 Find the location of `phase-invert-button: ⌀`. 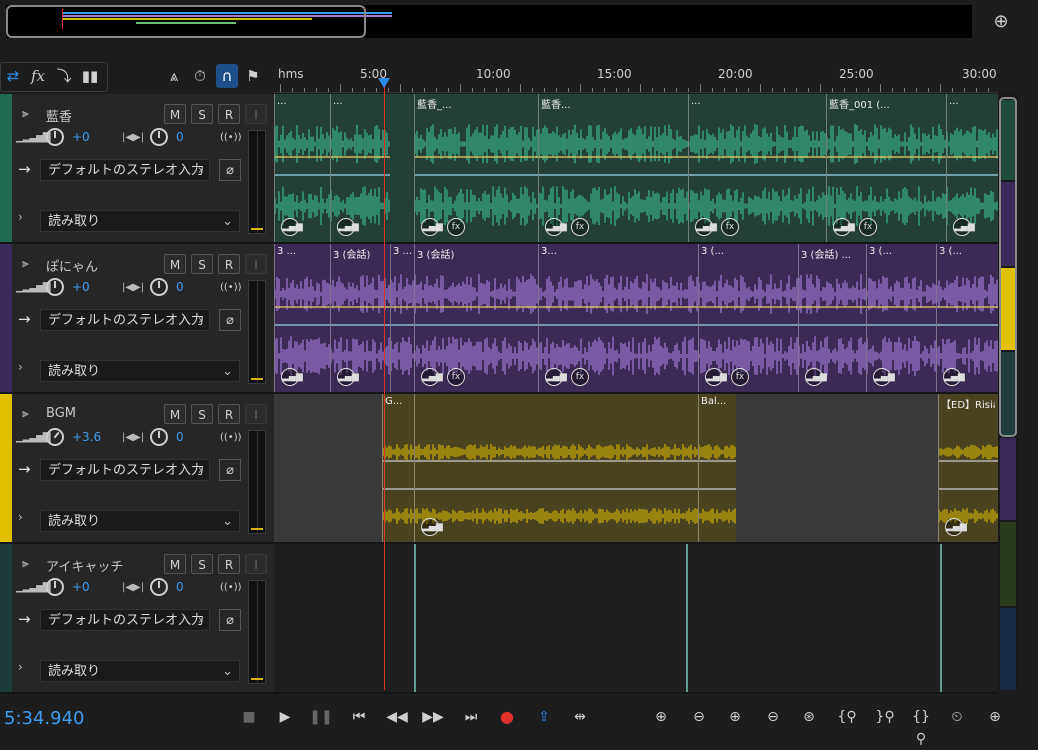

phase-invert-button: ⌀ is located at coordinates (230, 170).